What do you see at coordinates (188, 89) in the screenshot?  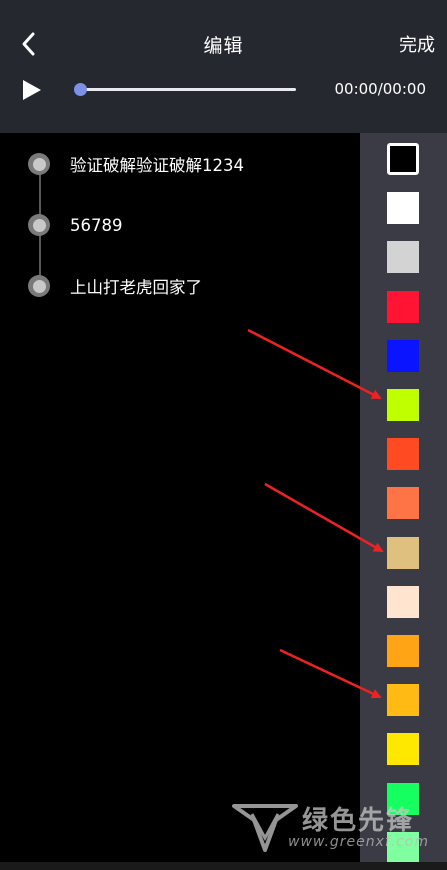 I see `progress-track` at bounding box center [188, 89].